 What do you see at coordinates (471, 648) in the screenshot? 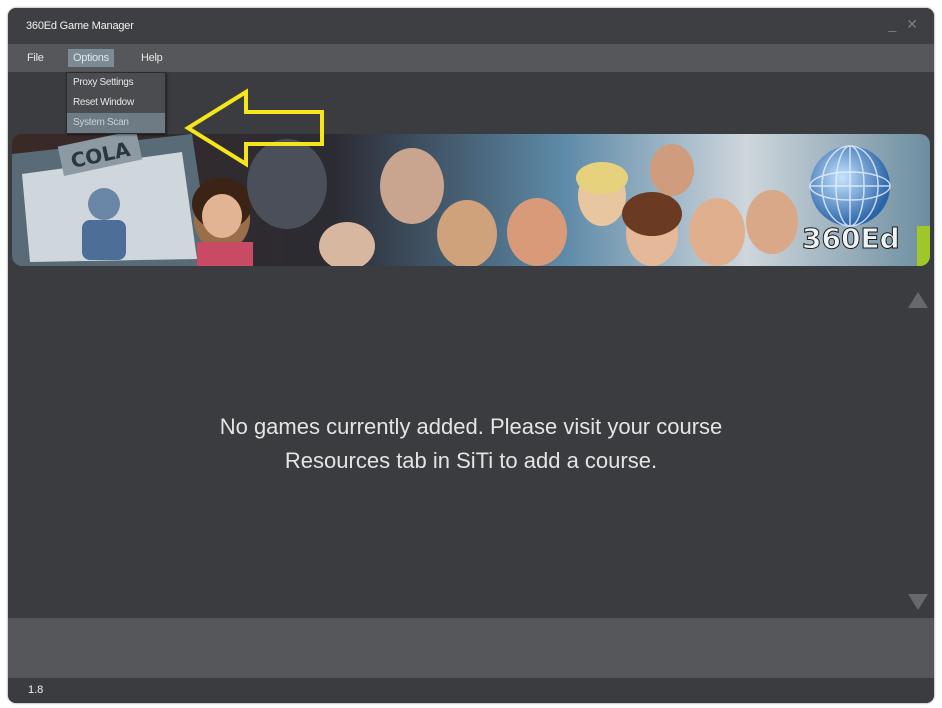
I see `footer-panel` at bounding box center [471, 648].